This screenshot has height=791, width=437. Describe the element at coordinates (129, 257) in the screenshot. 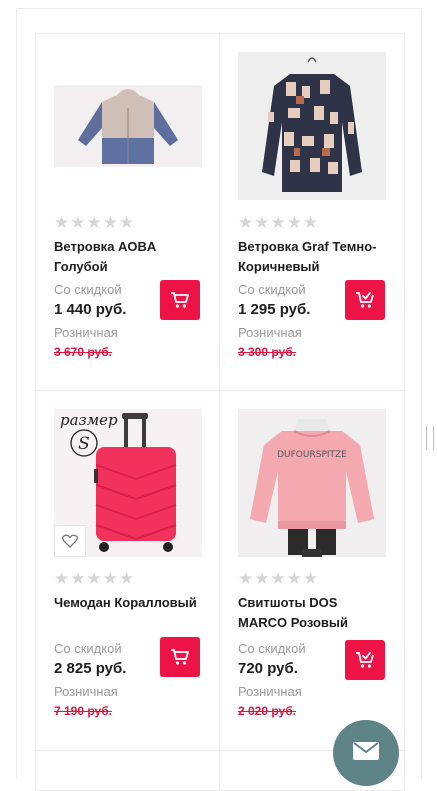

I see `product-title: Ветровка AOBA Голубой` at that location.